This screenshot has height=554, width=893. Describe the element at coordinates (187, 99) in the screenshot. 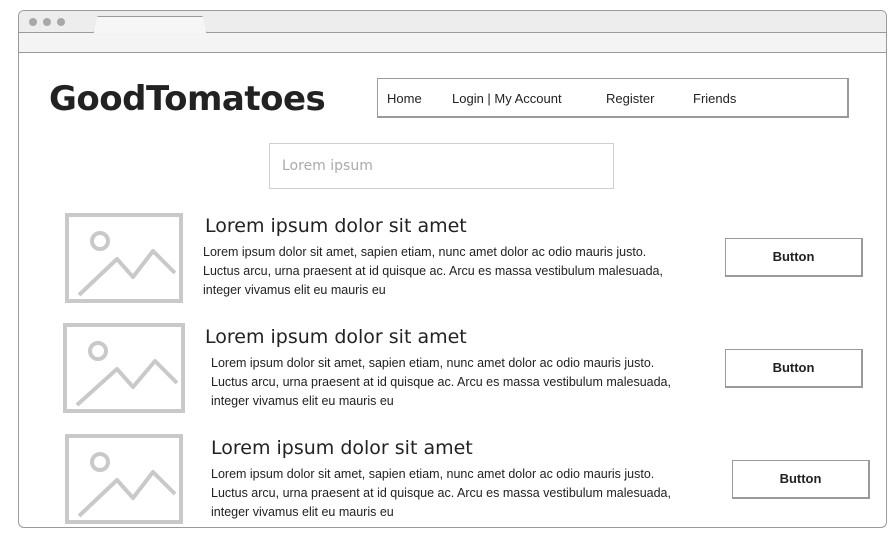

I see `site-logo: GoodTomatoes` at that location.